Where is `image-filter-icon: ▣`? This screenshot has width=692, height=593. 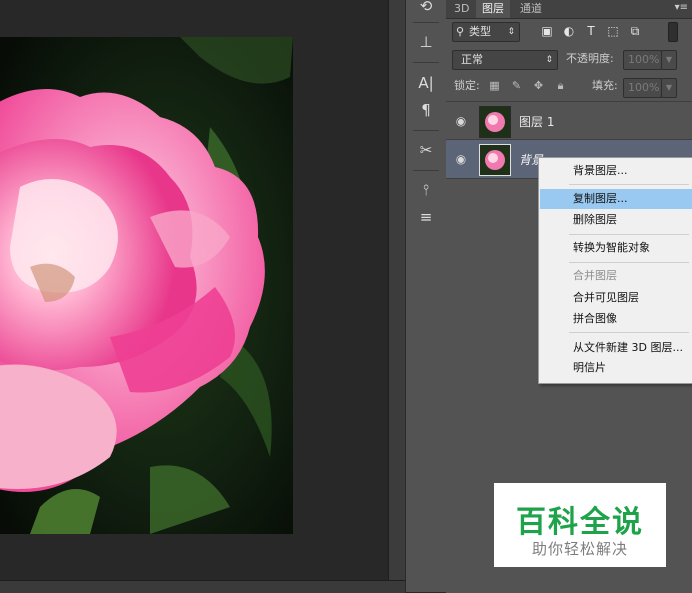
image-filter-icon: ▣ is located at coordinates (547, 31).